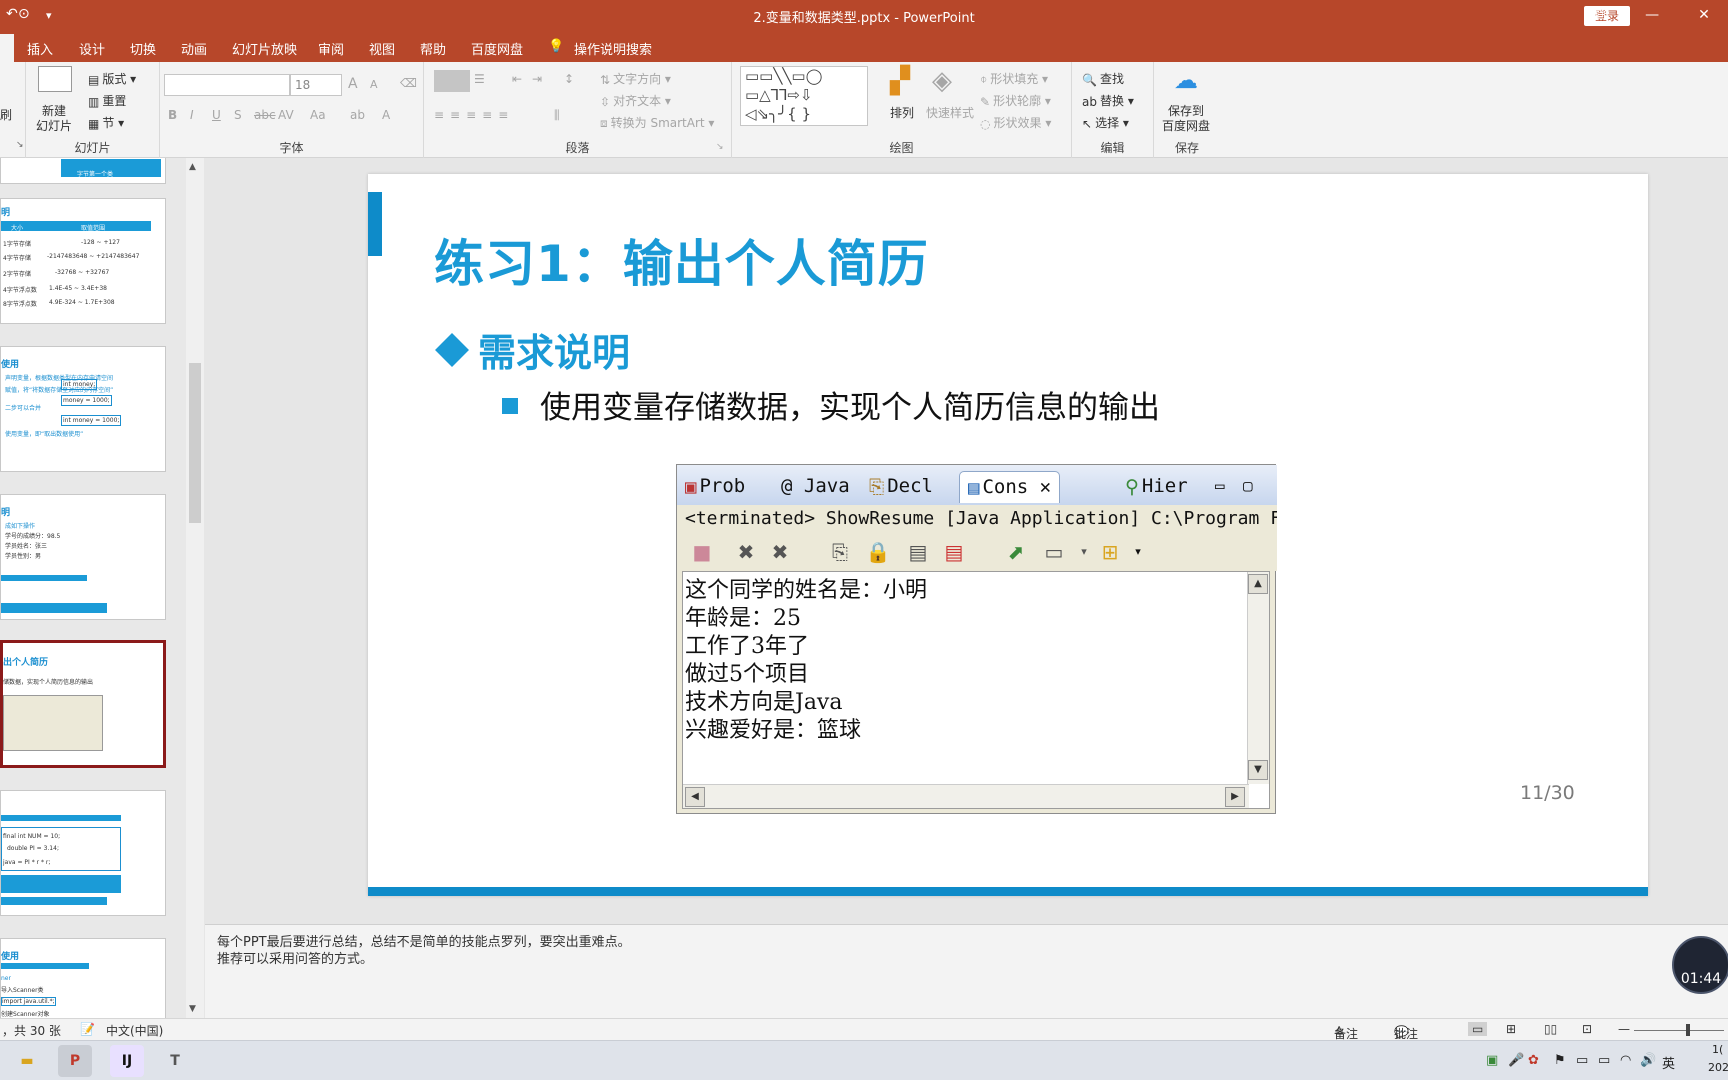 This screenshot has width=1728, height=1080. I want to click on tab-slideshow: 幻灯片放映, so click(264, 48).